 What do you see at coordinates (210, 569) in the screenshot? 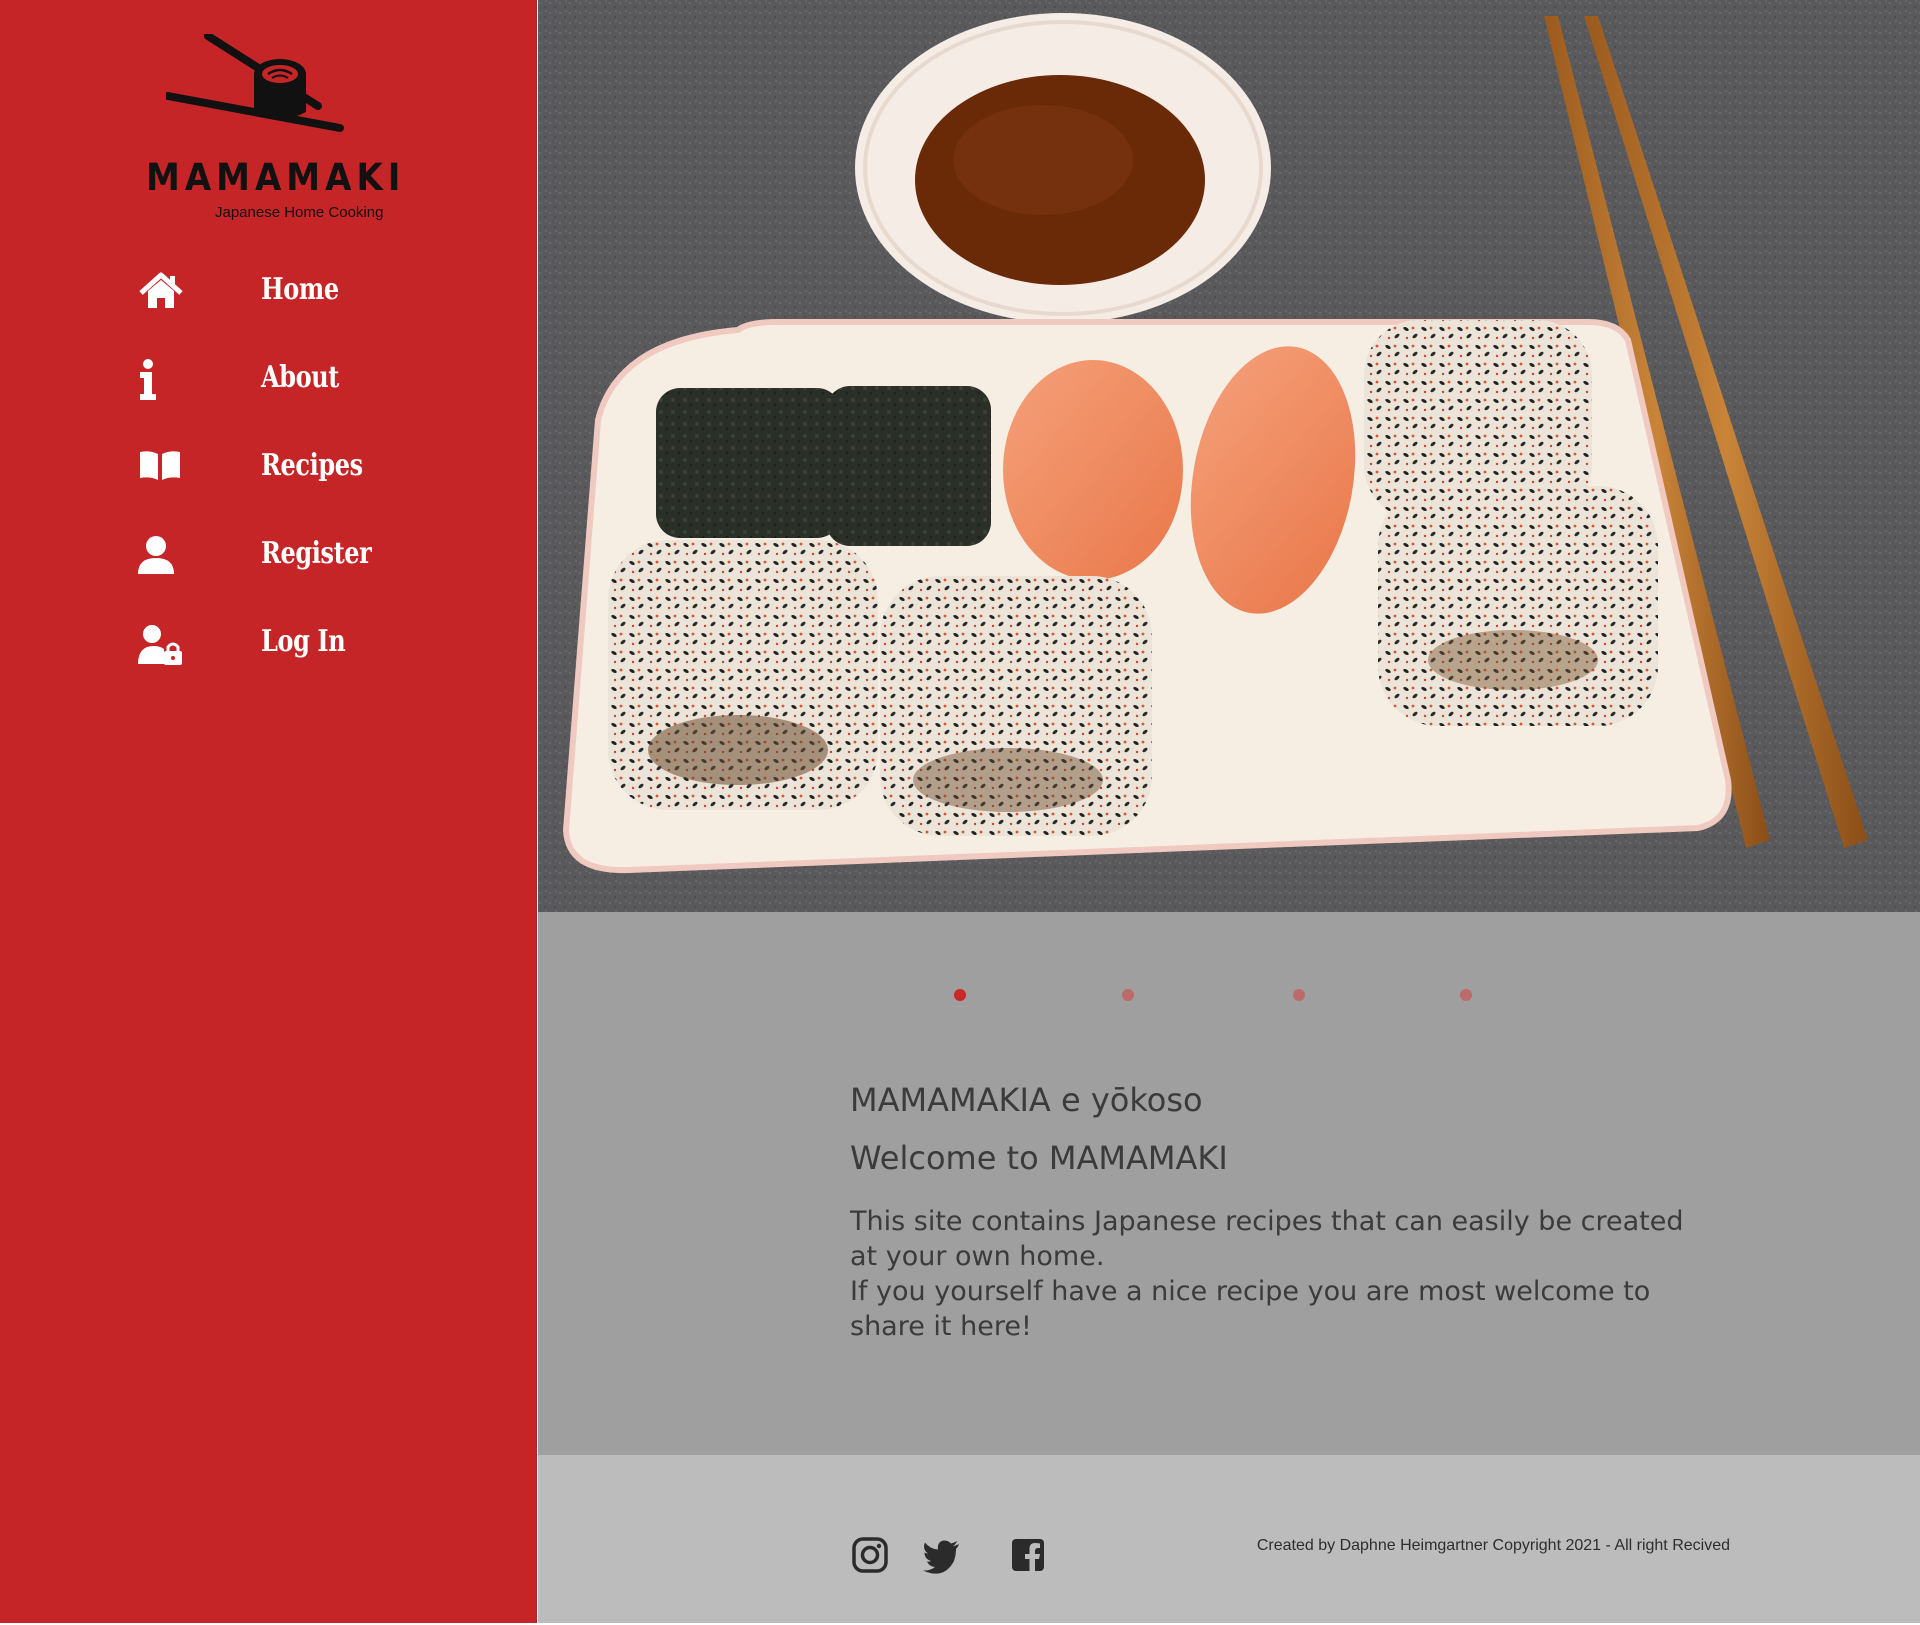
I see `nav-item-register: Register` at bounding box center [210, 569].